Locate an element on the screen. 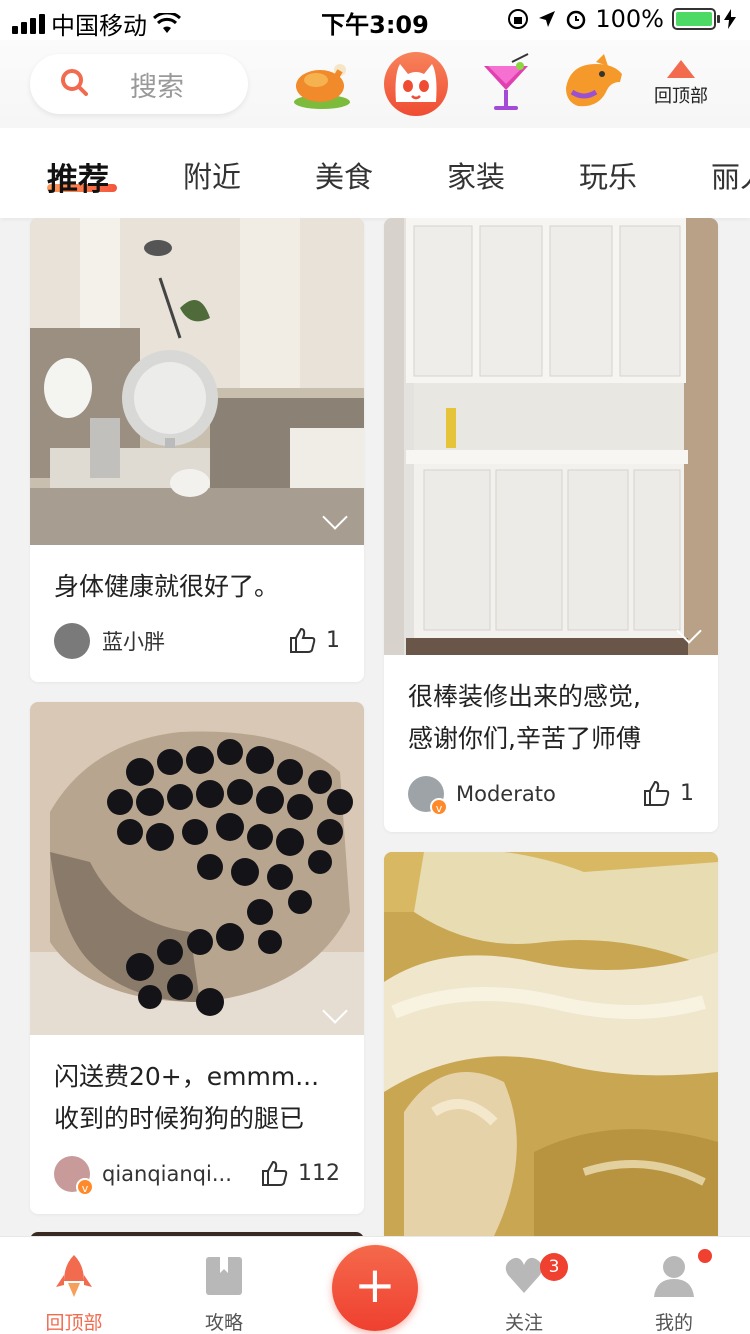 Image resolution: width=750 pixels, height=1334 pixels. nav-home: 回顶部 is located at coordinates (74, 1293).